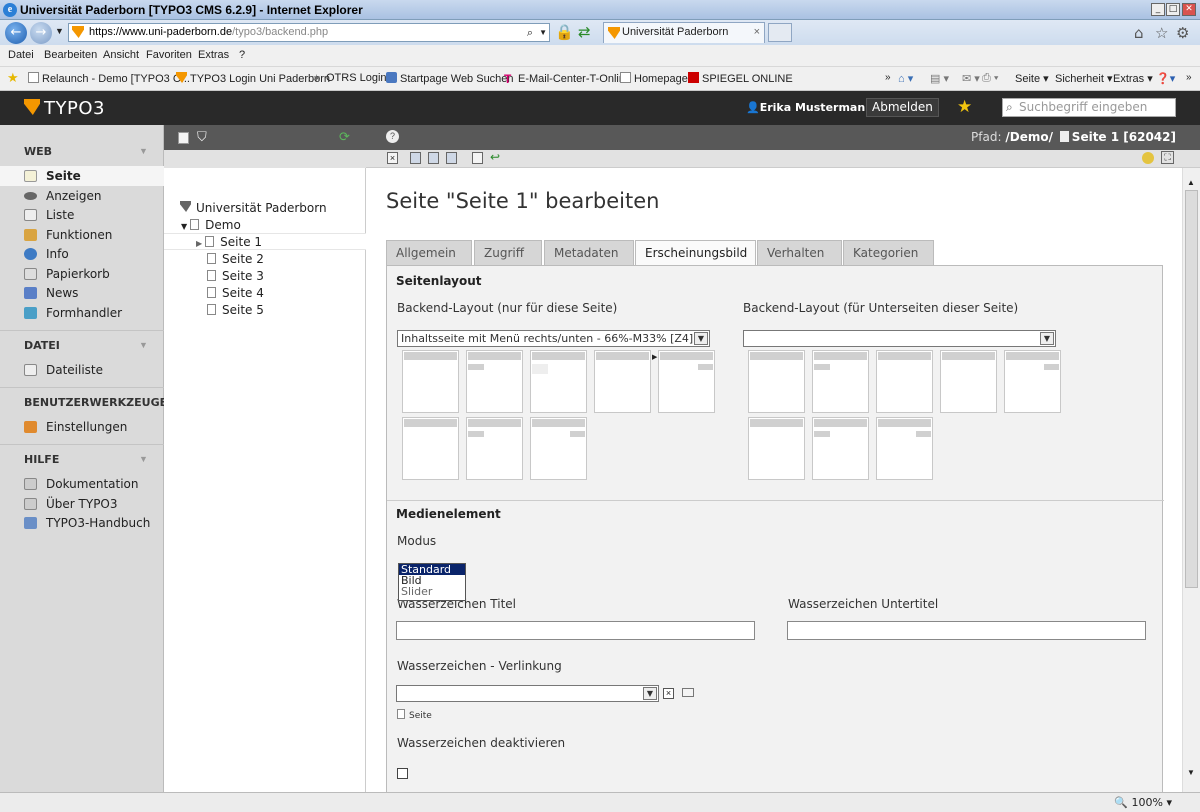 The width and height of the screenshot is (1200, 812). Describe the element at coordinates (82, 196) in the screenshot. I see `module-anzeigen: Anzeigen` at that location.